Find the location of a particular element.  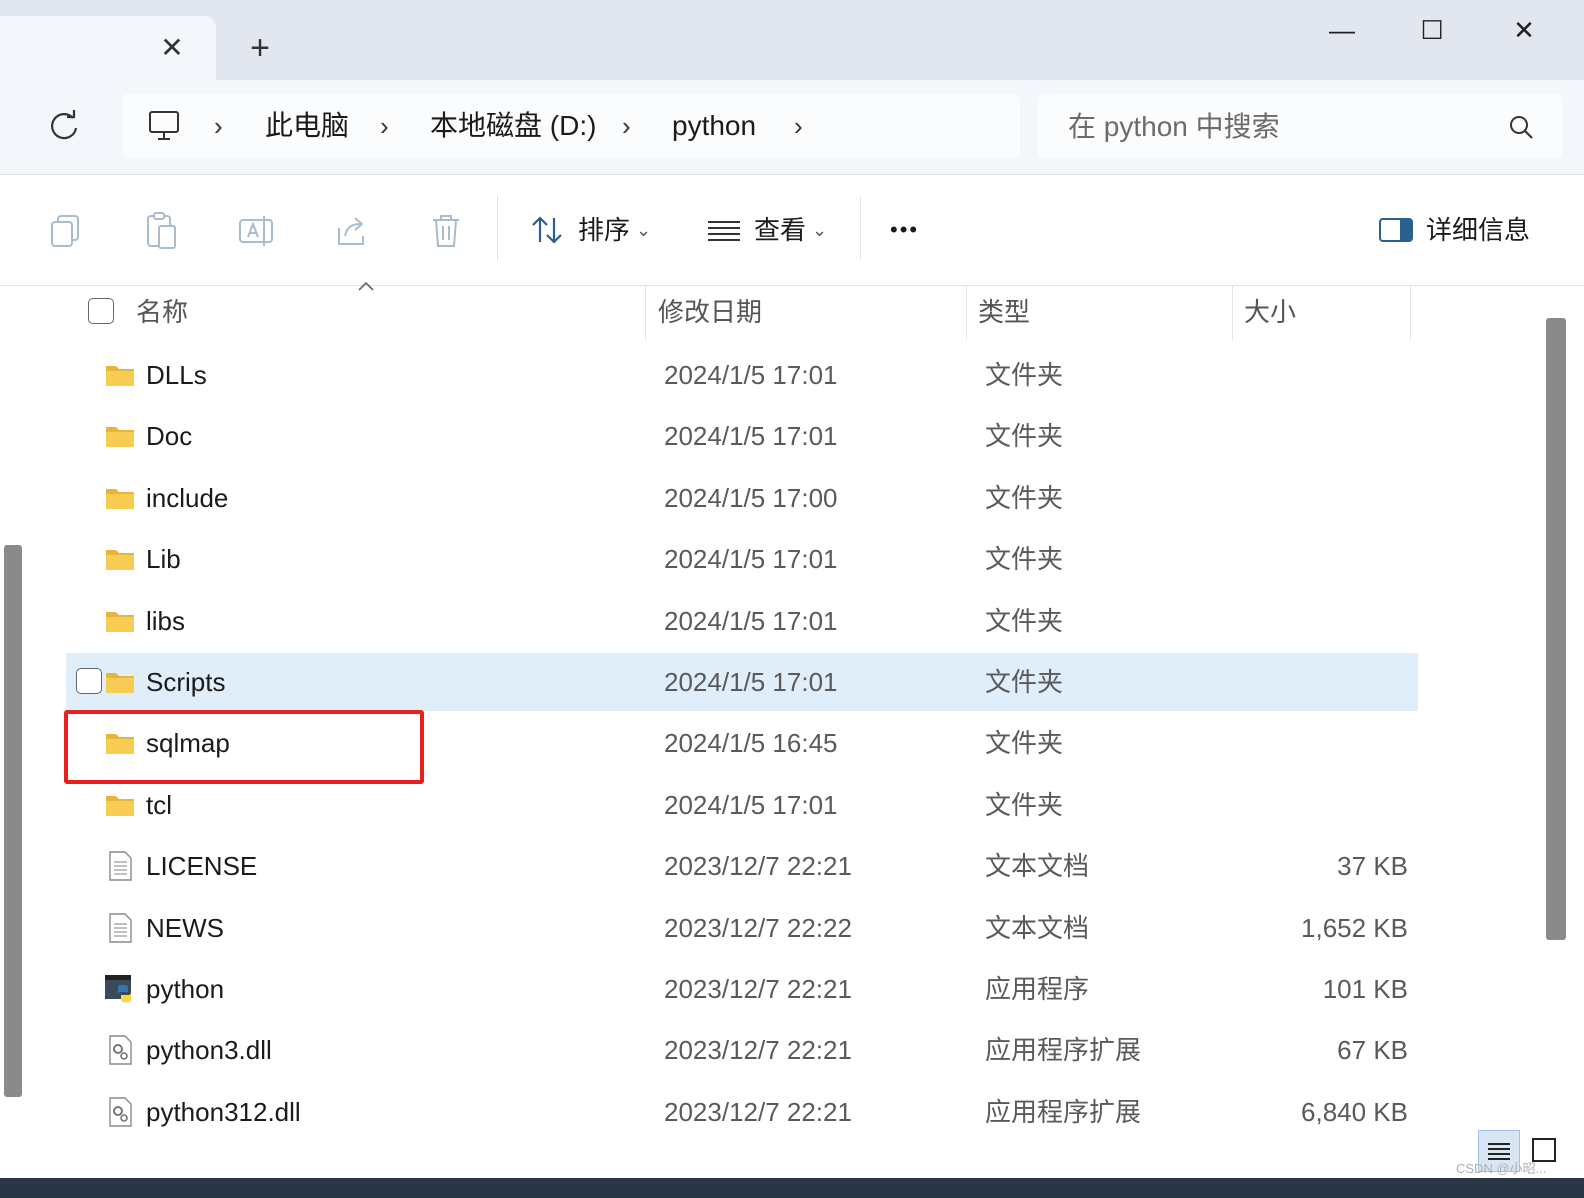

sort-button: 排序 is located at coordinates (604, 230).